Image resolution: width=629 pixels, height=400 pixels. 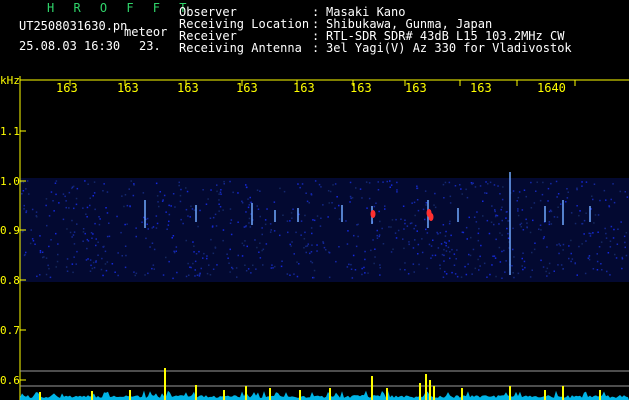 What do you see at coordinates (304, 88) in the screenshot?
I see `time-tick-label: 163` at bounding box center [304, 88].